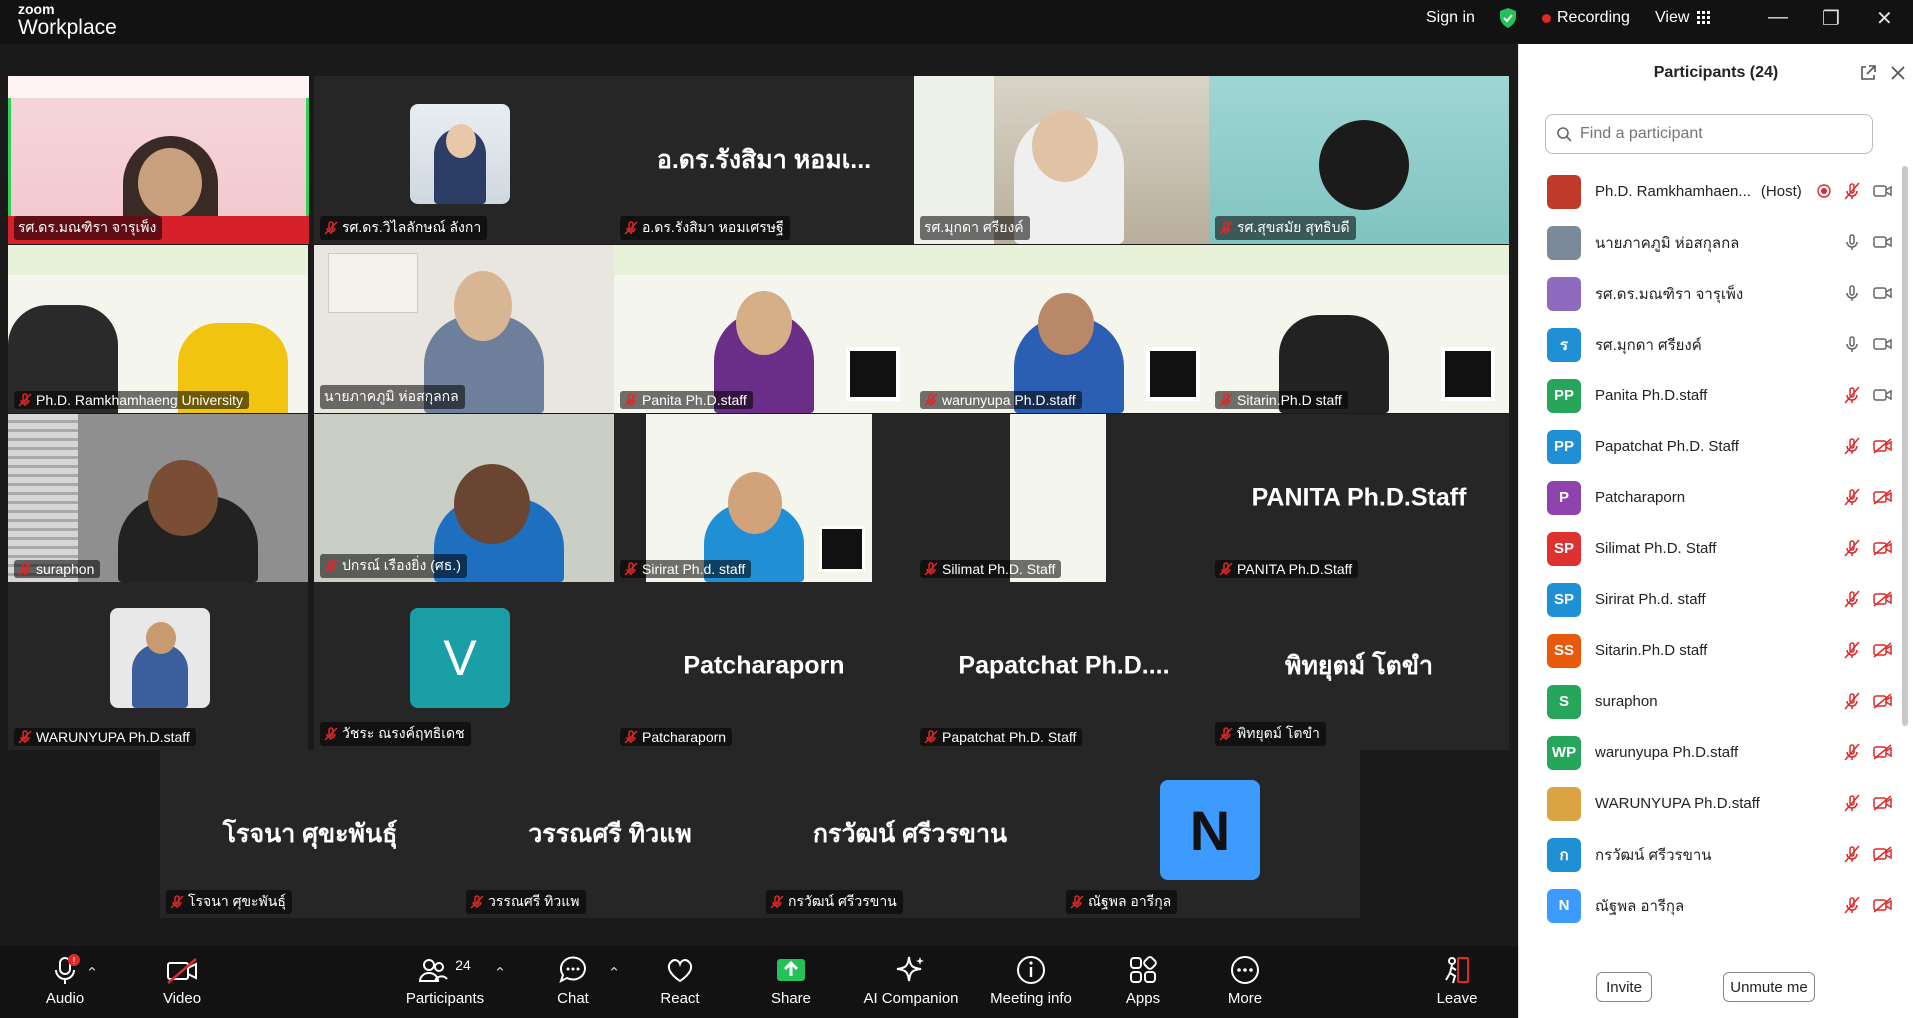  Describe the element at coordinates (1245, 980) in the screenshot. I see `more-button: More` at that location.